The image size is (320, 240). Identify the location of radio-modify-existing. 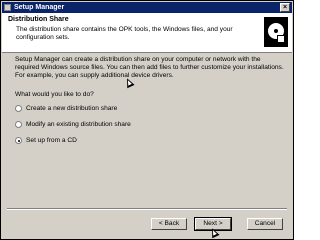
(18, 124).